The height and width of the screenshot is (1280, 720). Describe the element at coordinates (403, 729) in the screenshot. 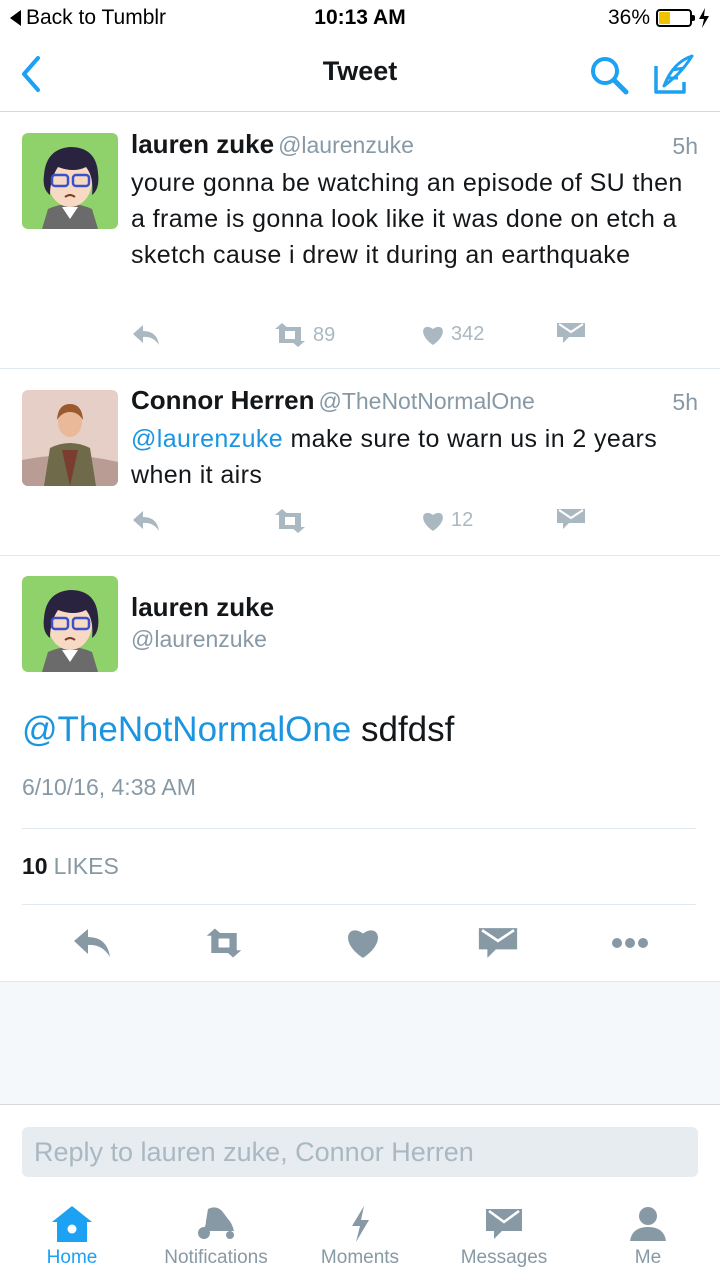

I see `tweet-text-rest: sdfdsf` at that location.